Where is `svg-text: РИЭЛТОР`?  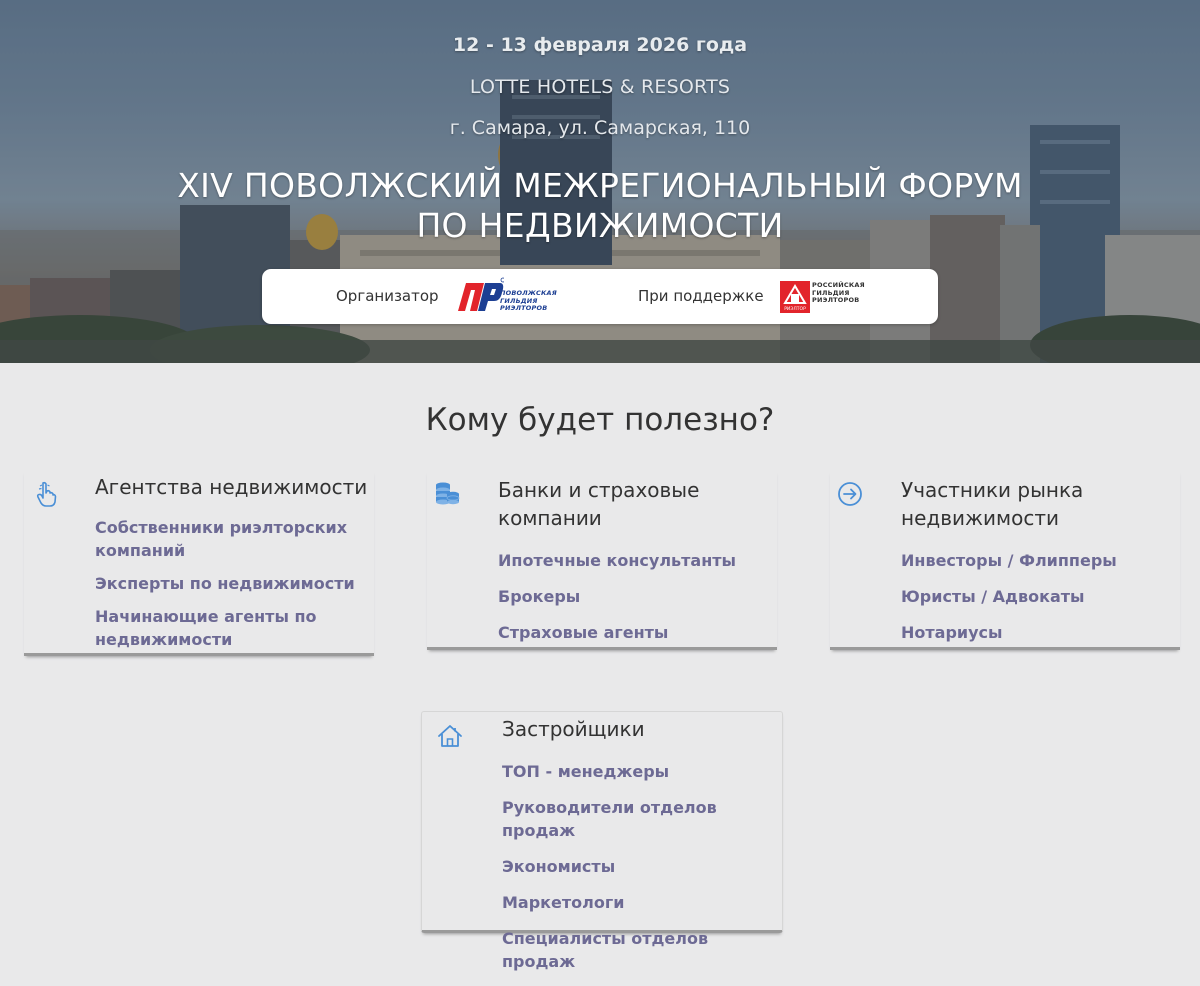 svg-text: РИЭЛТОР is located at coordinates (795, 309).